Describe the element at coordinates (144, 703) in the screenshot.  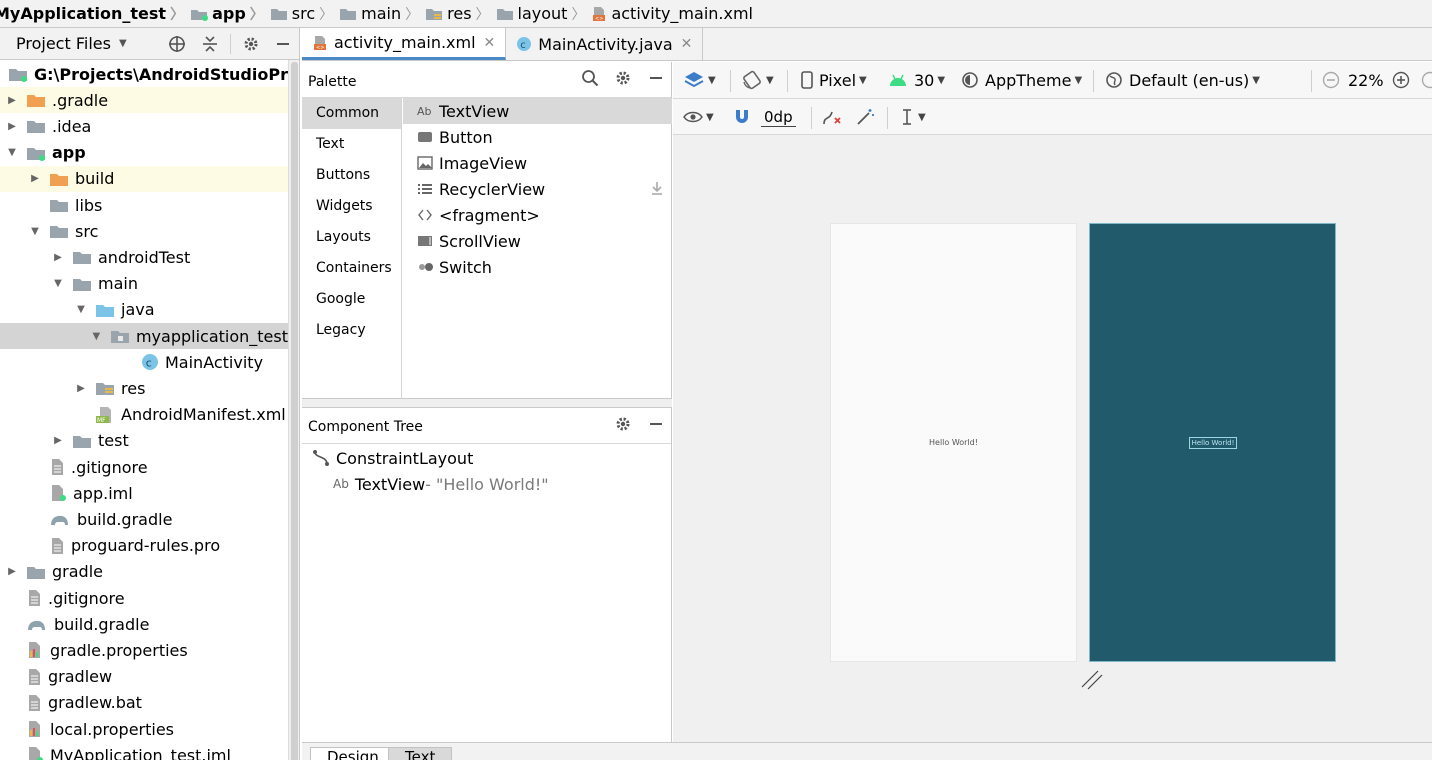
I see `tree-item: gradlew.bat` at that location.